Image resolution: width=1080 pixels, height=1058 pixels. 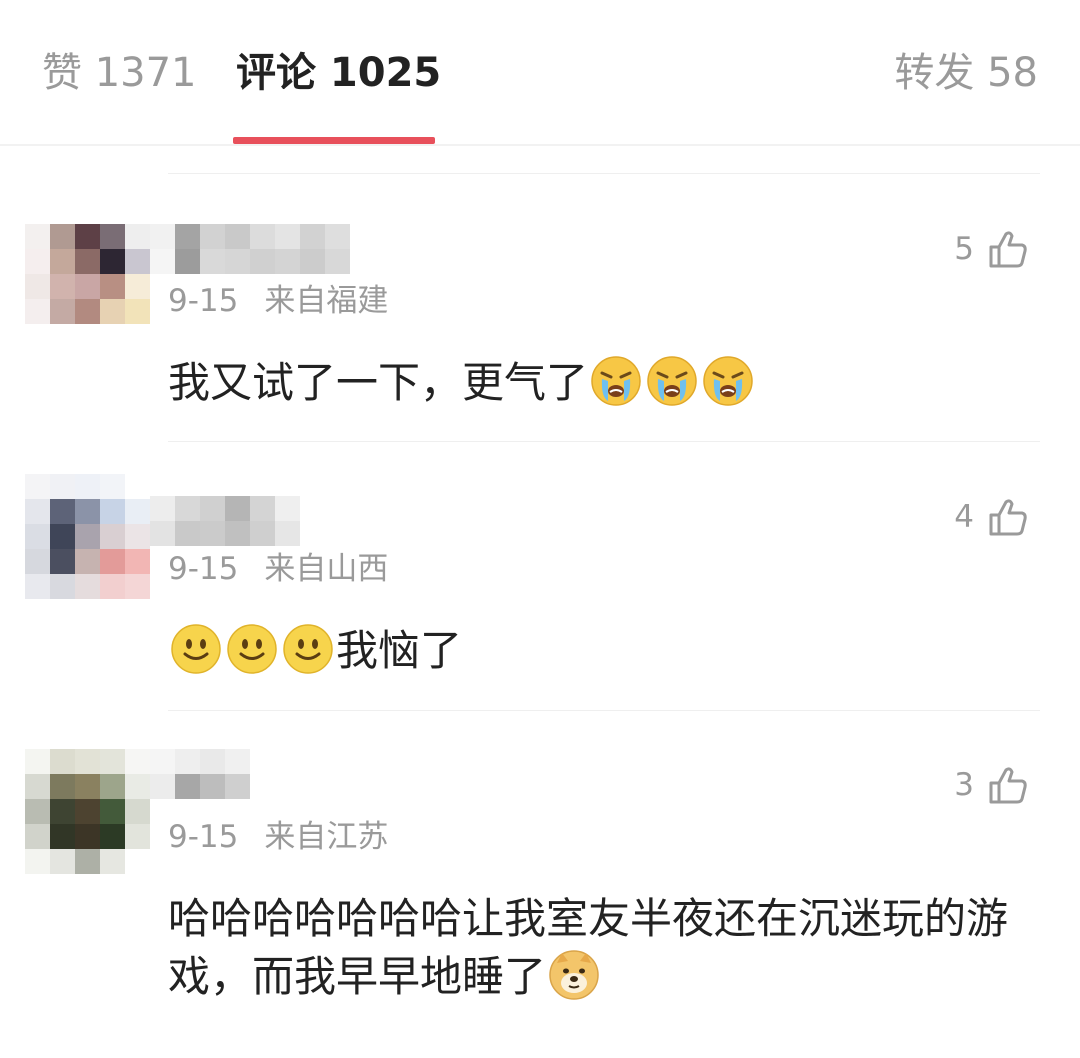 What do you see at coordinates (604, 651) in the screenshot?
I see `comment-text: 我恼了` at bounding box center [604, 651].